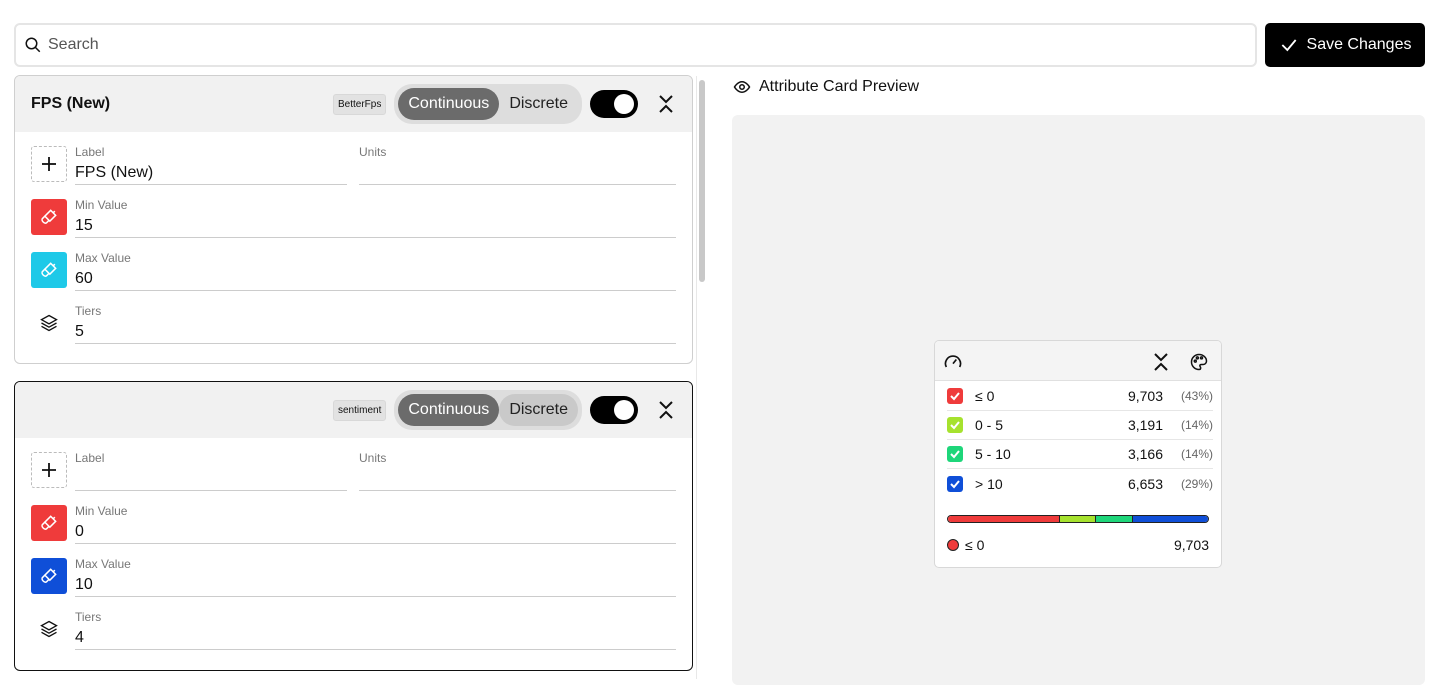 The height and width of the screenshot is (685, 1441). What do you see at coordinates (79, 637) in the screenshot?
I see `tiers-value: 4` at bounding box center [79, 637].